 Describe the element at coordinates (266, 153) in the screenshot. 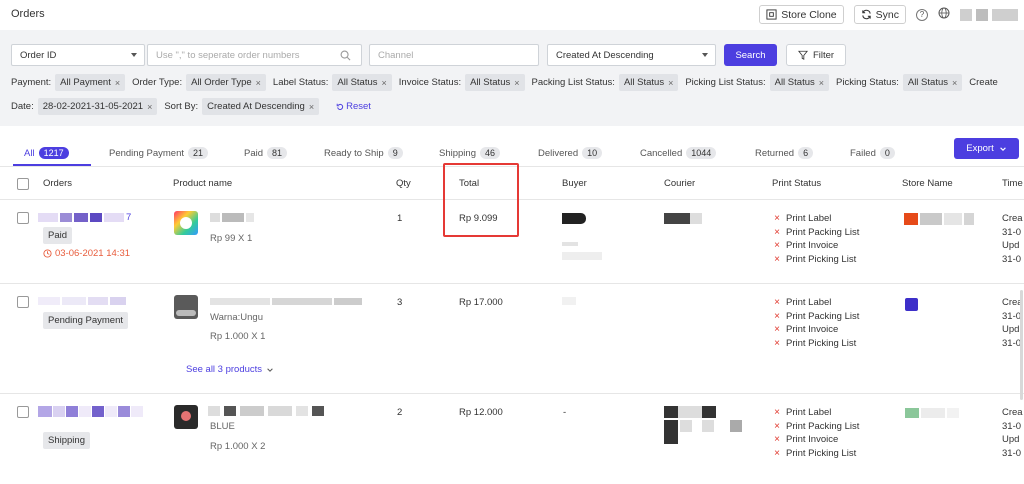

I see `tab-paid: Paid 81` at that location.